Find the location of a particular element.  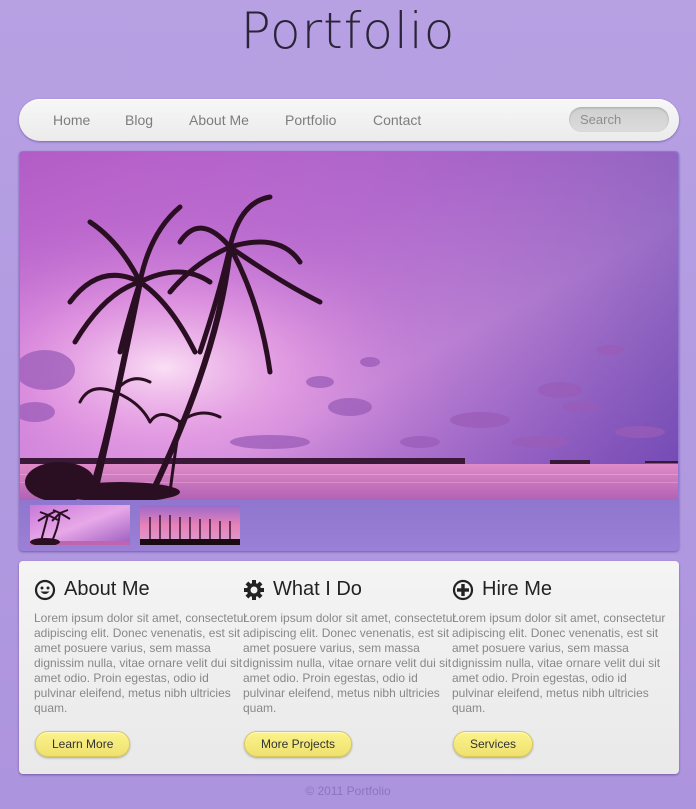

smiley-icon is located at coordinates (45, 589).